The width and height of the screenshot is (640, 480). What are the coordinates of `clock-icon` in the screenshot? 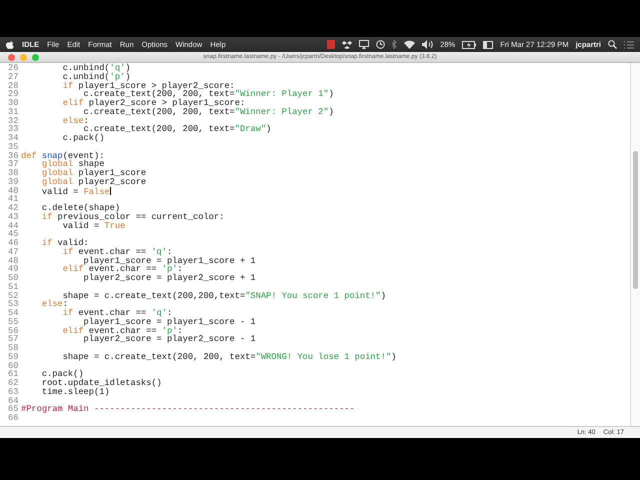 It's located at (381, 44).